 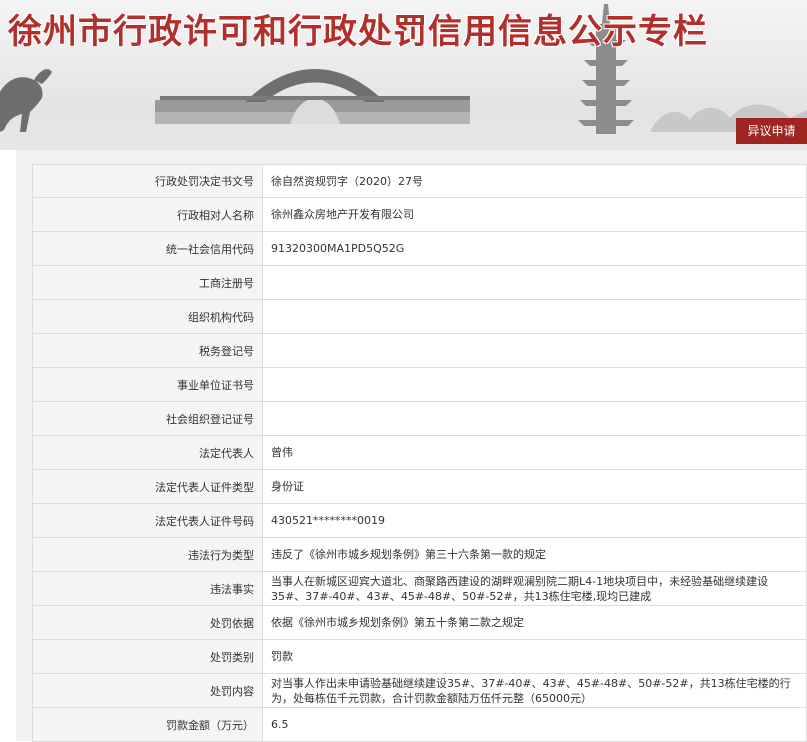 What do you see at coordinates (534, 452) in the screenshot?
I see `row-value-legal-rep: 曾伟` at bounding box center [534, 452].